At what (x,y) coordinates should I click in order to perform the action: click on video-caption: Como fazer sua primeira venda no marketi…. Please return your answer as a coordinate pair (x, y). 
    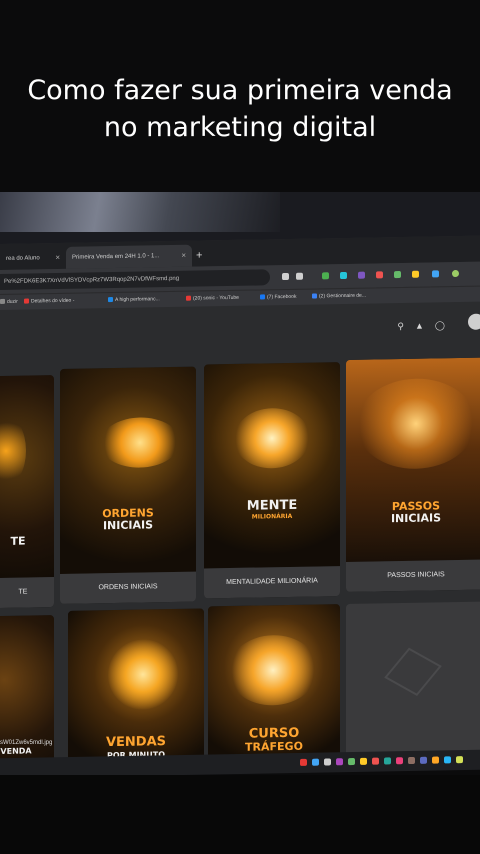
    Looking at the image, I should click on (240, 109).